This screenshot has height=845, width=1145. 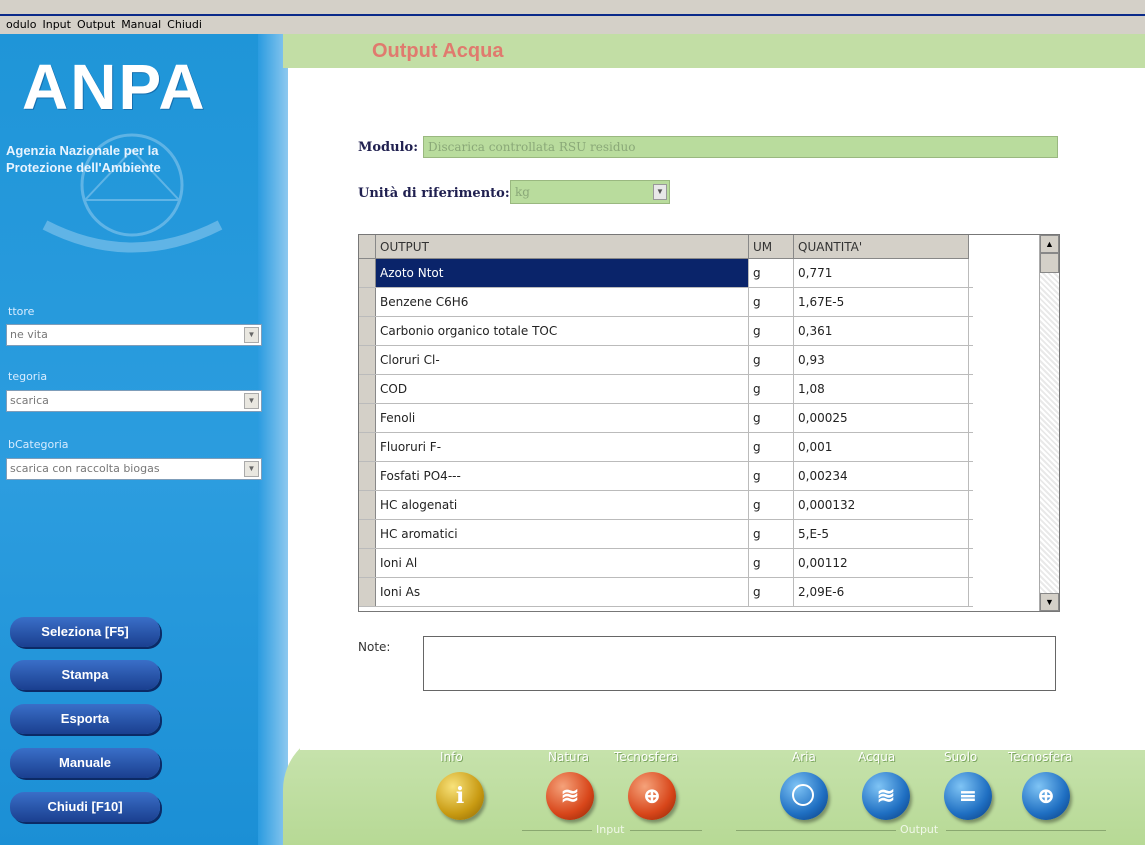 I want to click on menu-chiudi: Chiudi, so click(x=184, y=24).